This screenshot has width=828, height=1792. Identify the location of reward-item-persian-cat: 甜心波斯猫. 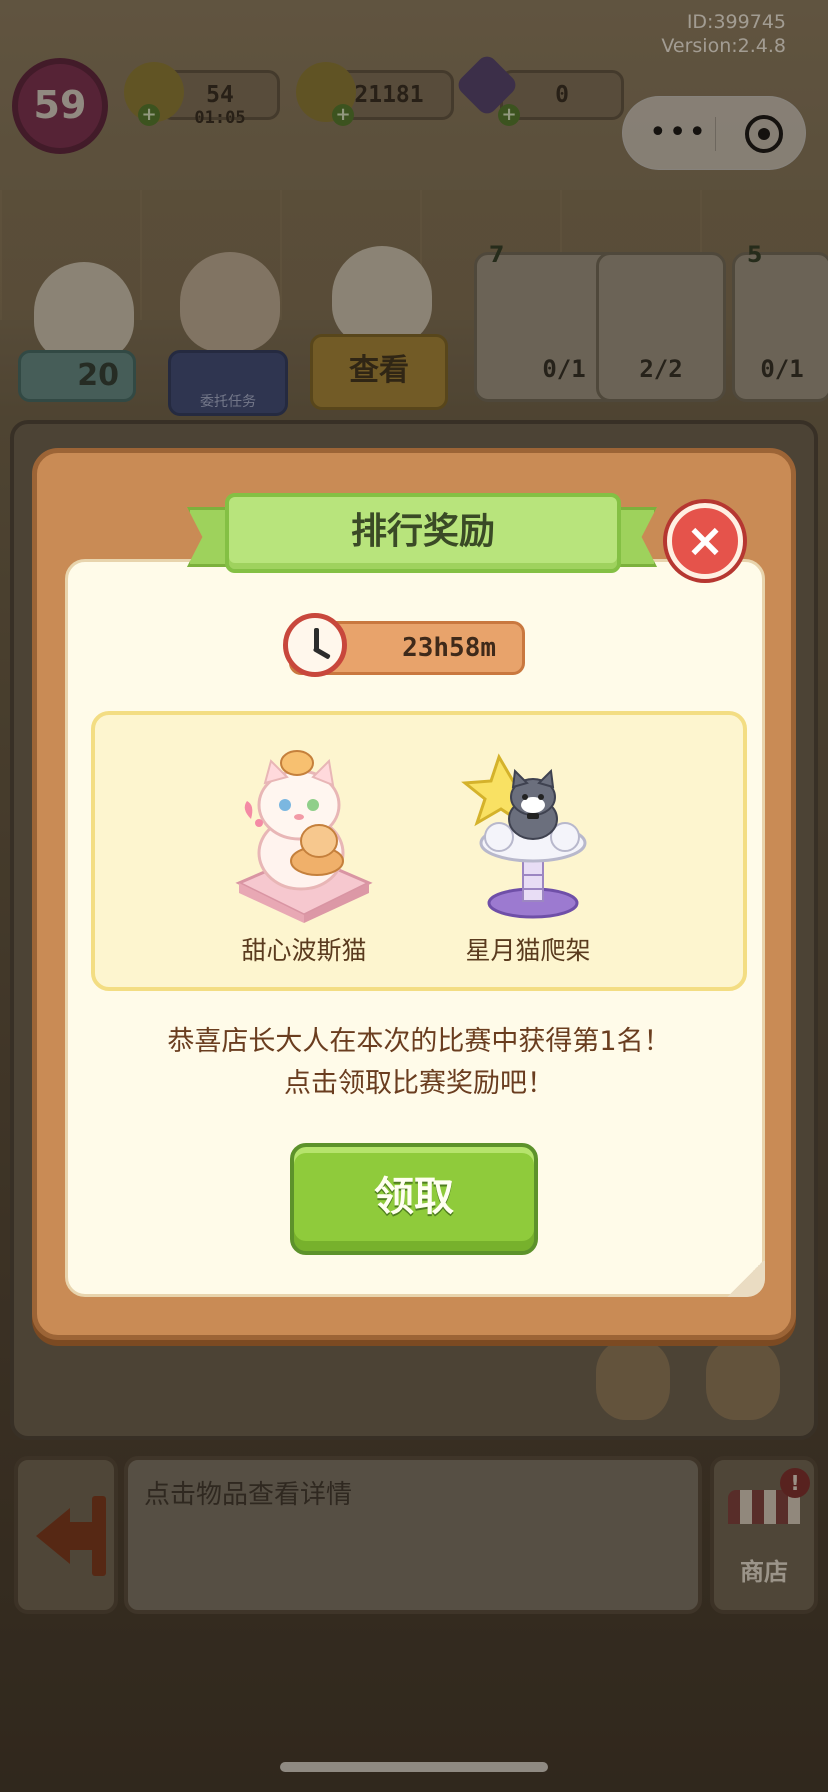
(304, 855).